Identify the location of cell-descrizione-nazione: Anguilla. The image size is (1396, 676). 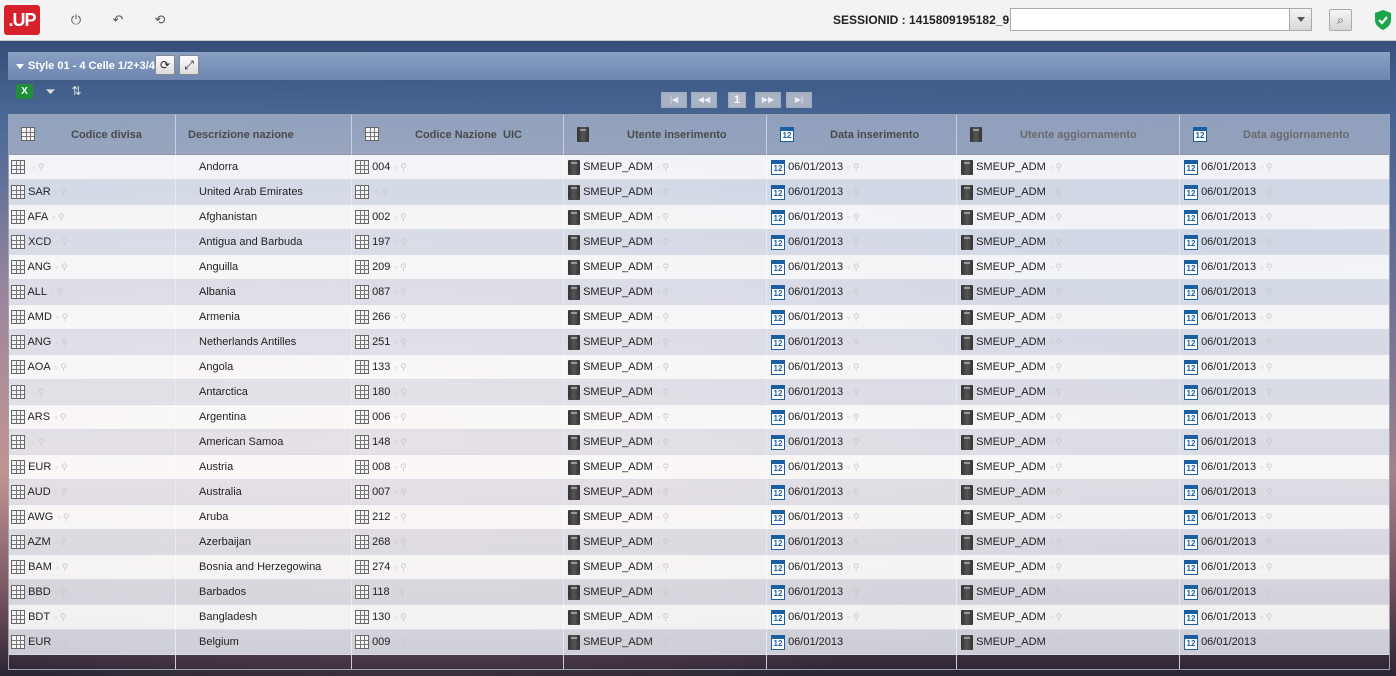
(218, 267).